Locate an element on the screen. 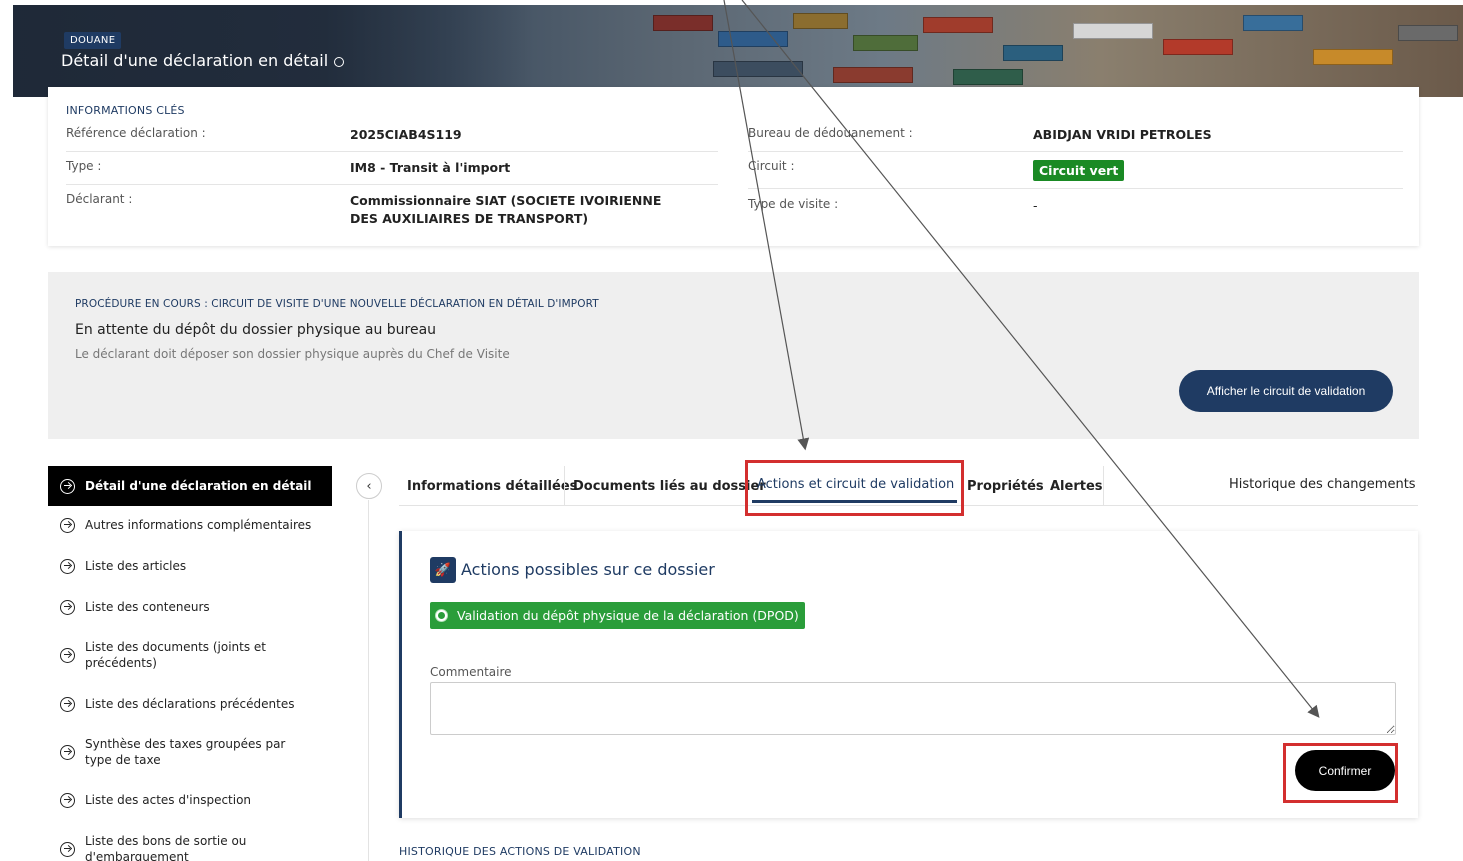 The height and width of the screenshot is (861, 1463). collapse-sidebar-button: ‹ is located at coordinates (369, 486).